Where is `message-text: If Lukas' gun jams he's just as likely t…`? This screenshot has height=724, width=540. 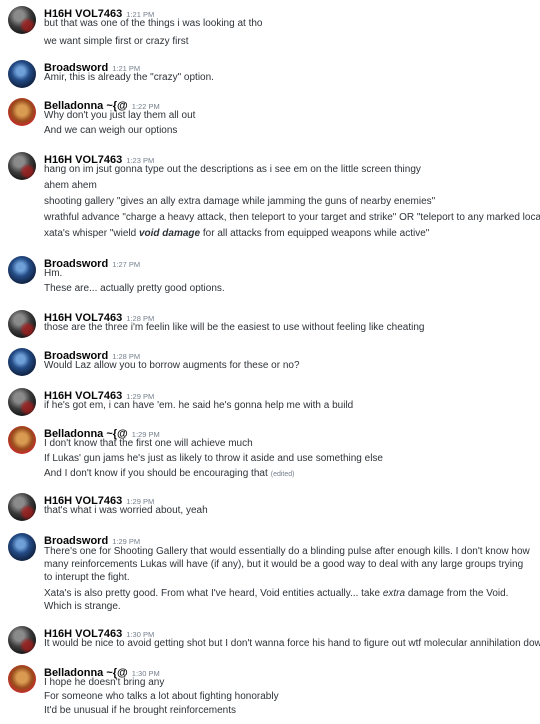
message-text: If Lukas' gun jams he's just as likely t… is located at coordinates (213, 458).